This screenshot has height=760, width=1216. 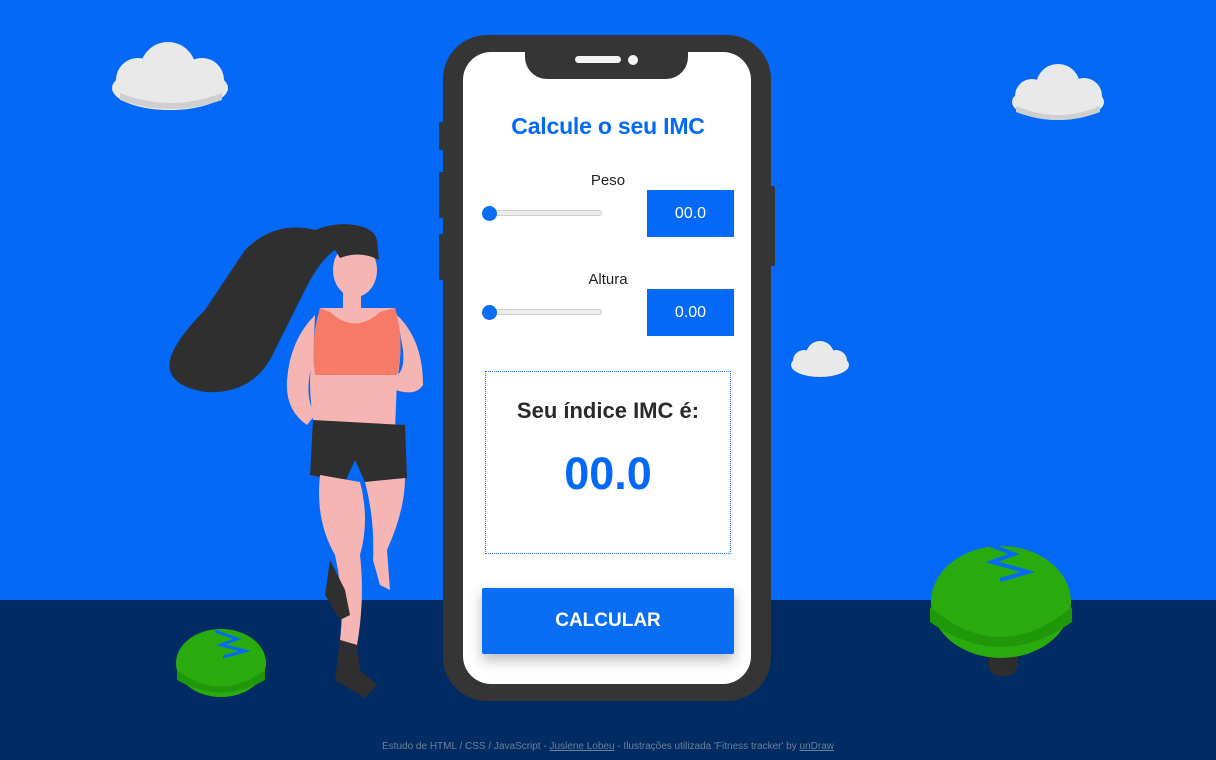 What do you see at coordinates (690, 312) in the screenshot?
I see `height-value-box: 0.00` at bounding box center [690, 312].